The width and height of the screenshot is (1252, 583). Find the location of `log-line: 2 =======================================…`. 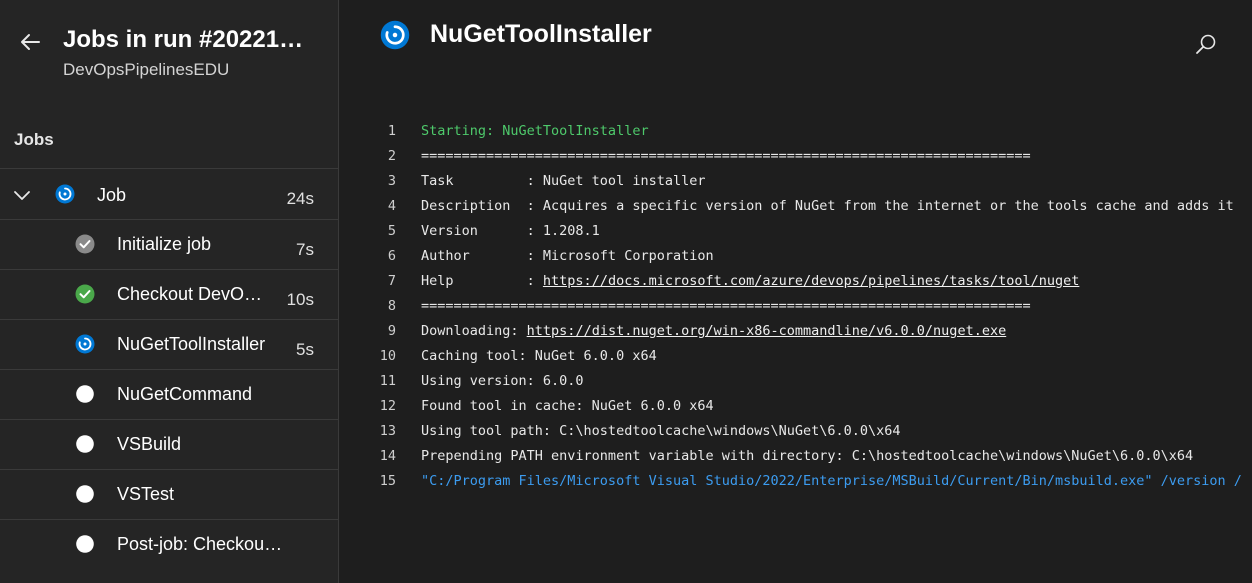

log-line: 2 =======================================… is located at coordinates (796, 155).